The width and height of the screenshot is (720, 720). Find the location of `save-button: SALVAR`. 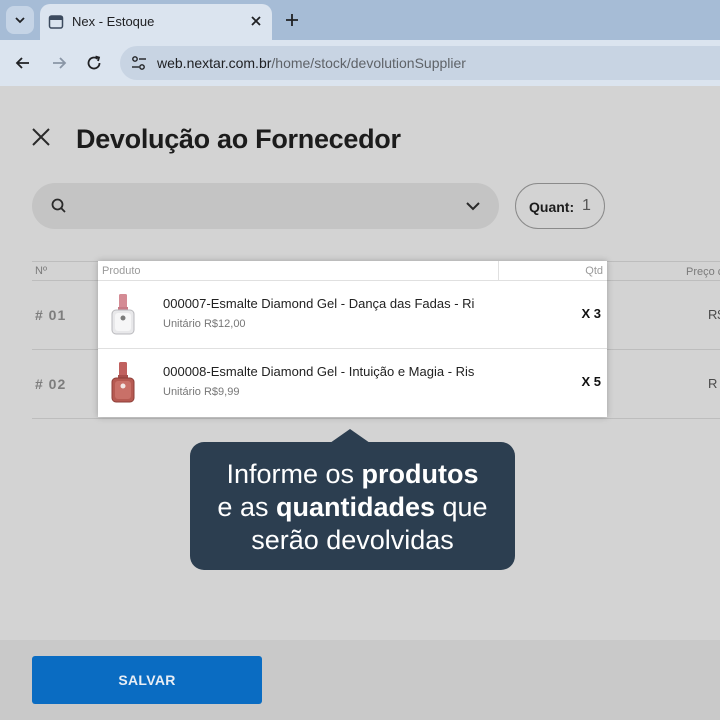

save-button: SALVAR is located at coordinates (147, 680).